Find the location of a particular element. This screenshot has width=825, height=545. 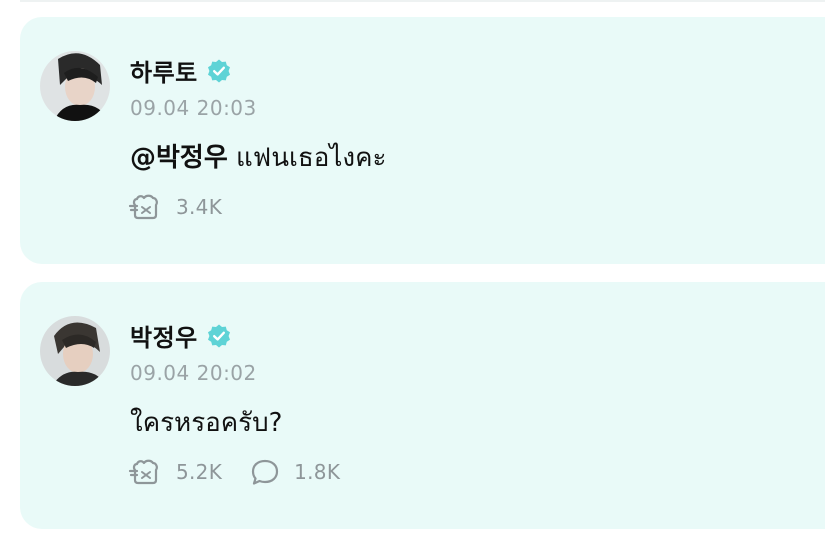

post-timestamp: 09.04 20:02 is located at coordinates (193, 373).